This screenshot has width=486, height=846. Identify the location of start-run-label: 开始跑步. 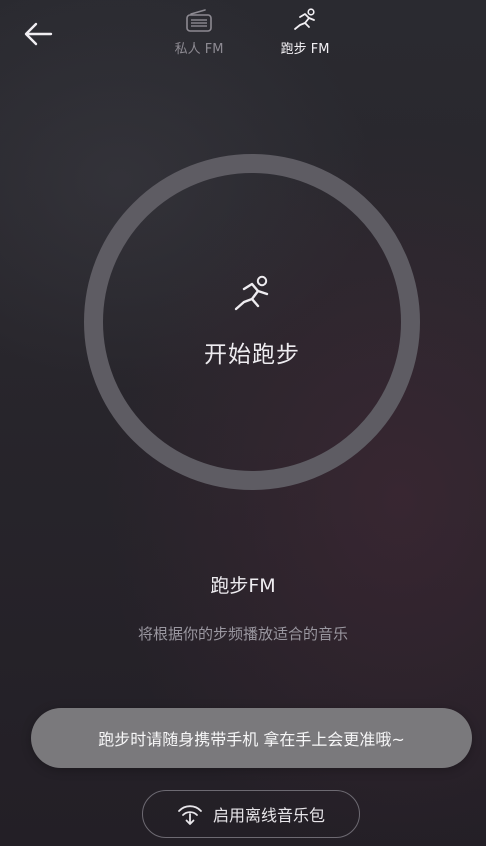
(252, 355).